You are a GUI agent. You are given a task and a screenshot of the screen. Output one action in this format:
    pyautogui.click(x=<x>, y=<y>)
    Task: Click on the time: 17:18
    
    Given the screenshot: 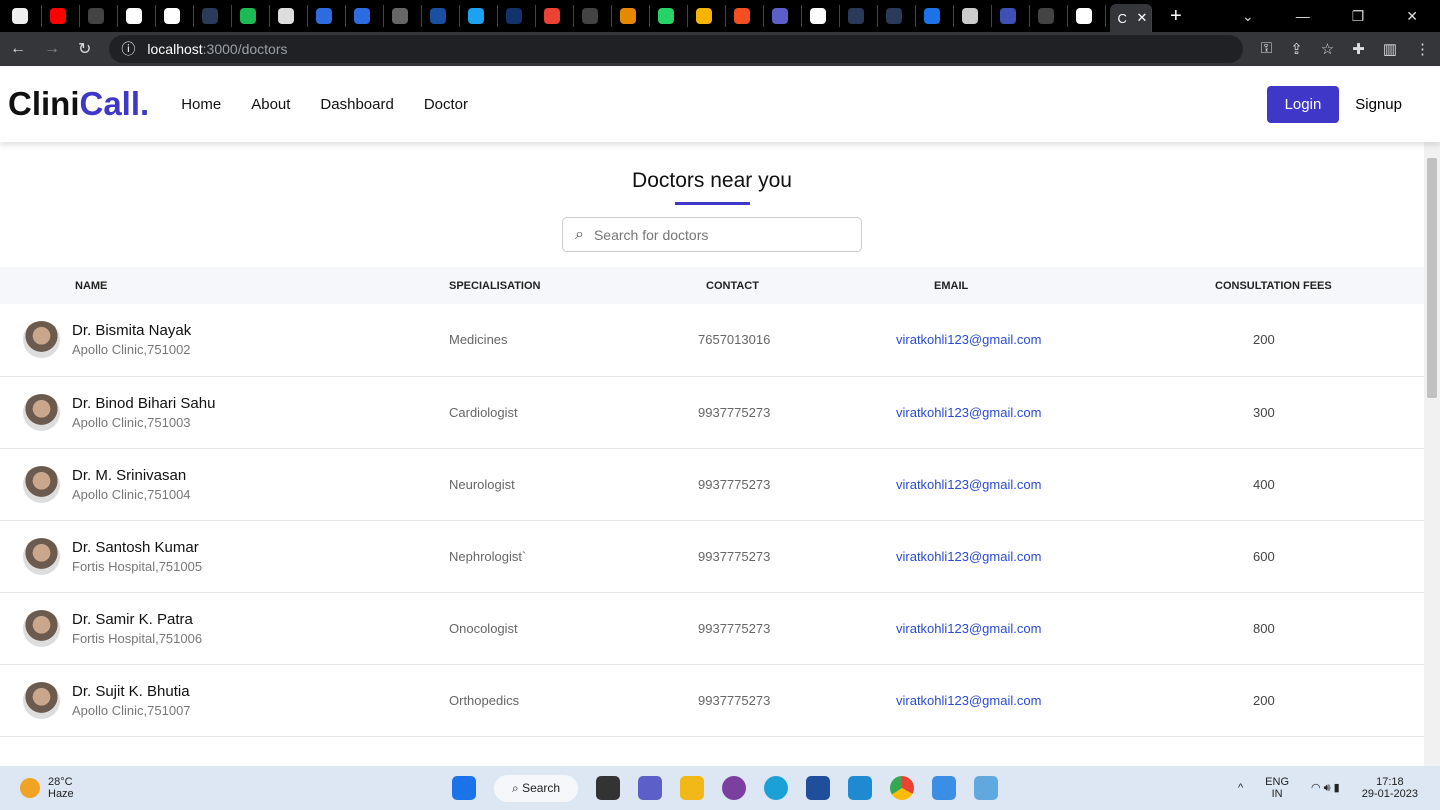 What is the action you would take?
    pyautogui.click(x=1390, y=782)
    